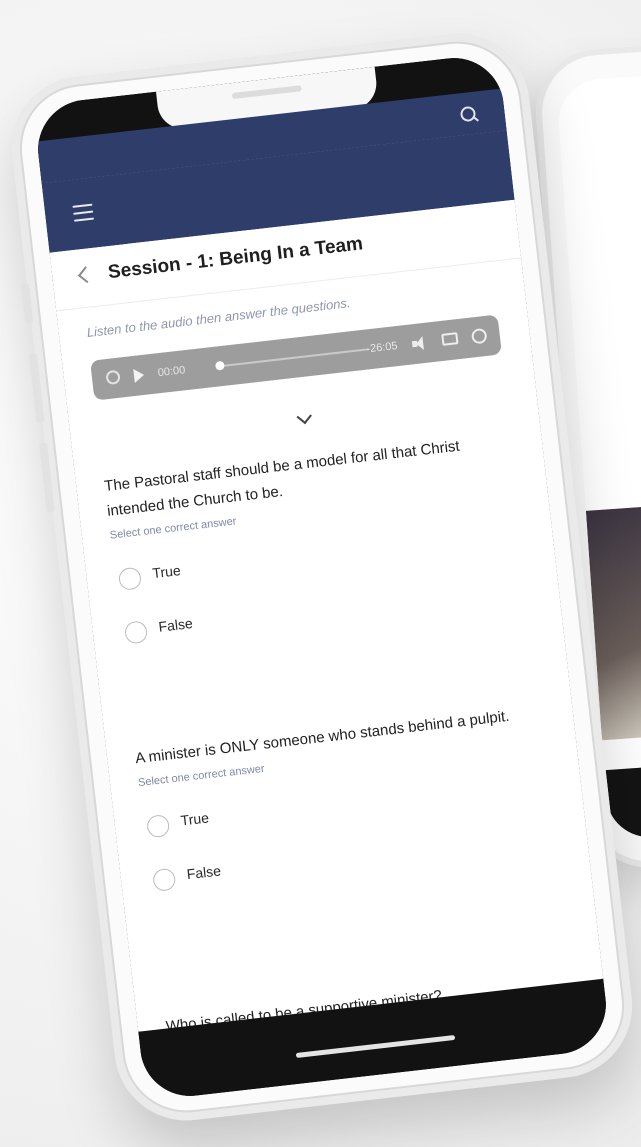 The height and width of the screenshot is (1147, 641). Describe the element at coordinates (113, 377) in the screenshot. I see `replay-icon` at that location.